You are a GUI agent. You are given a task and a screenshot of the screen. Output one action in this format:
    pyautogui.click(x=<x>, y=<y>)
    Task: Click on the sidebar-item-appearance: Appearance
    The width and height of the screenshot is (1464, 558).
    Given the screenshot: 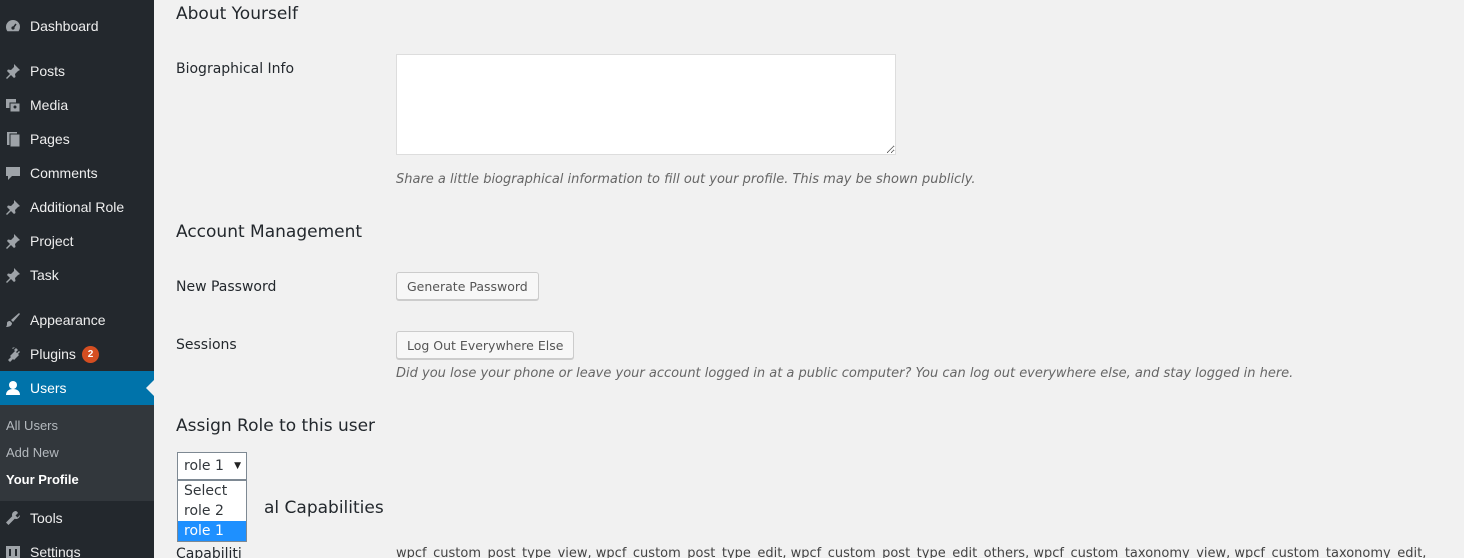 What is the action you would take?
    pyautogui.click(x=77, y=320)
    